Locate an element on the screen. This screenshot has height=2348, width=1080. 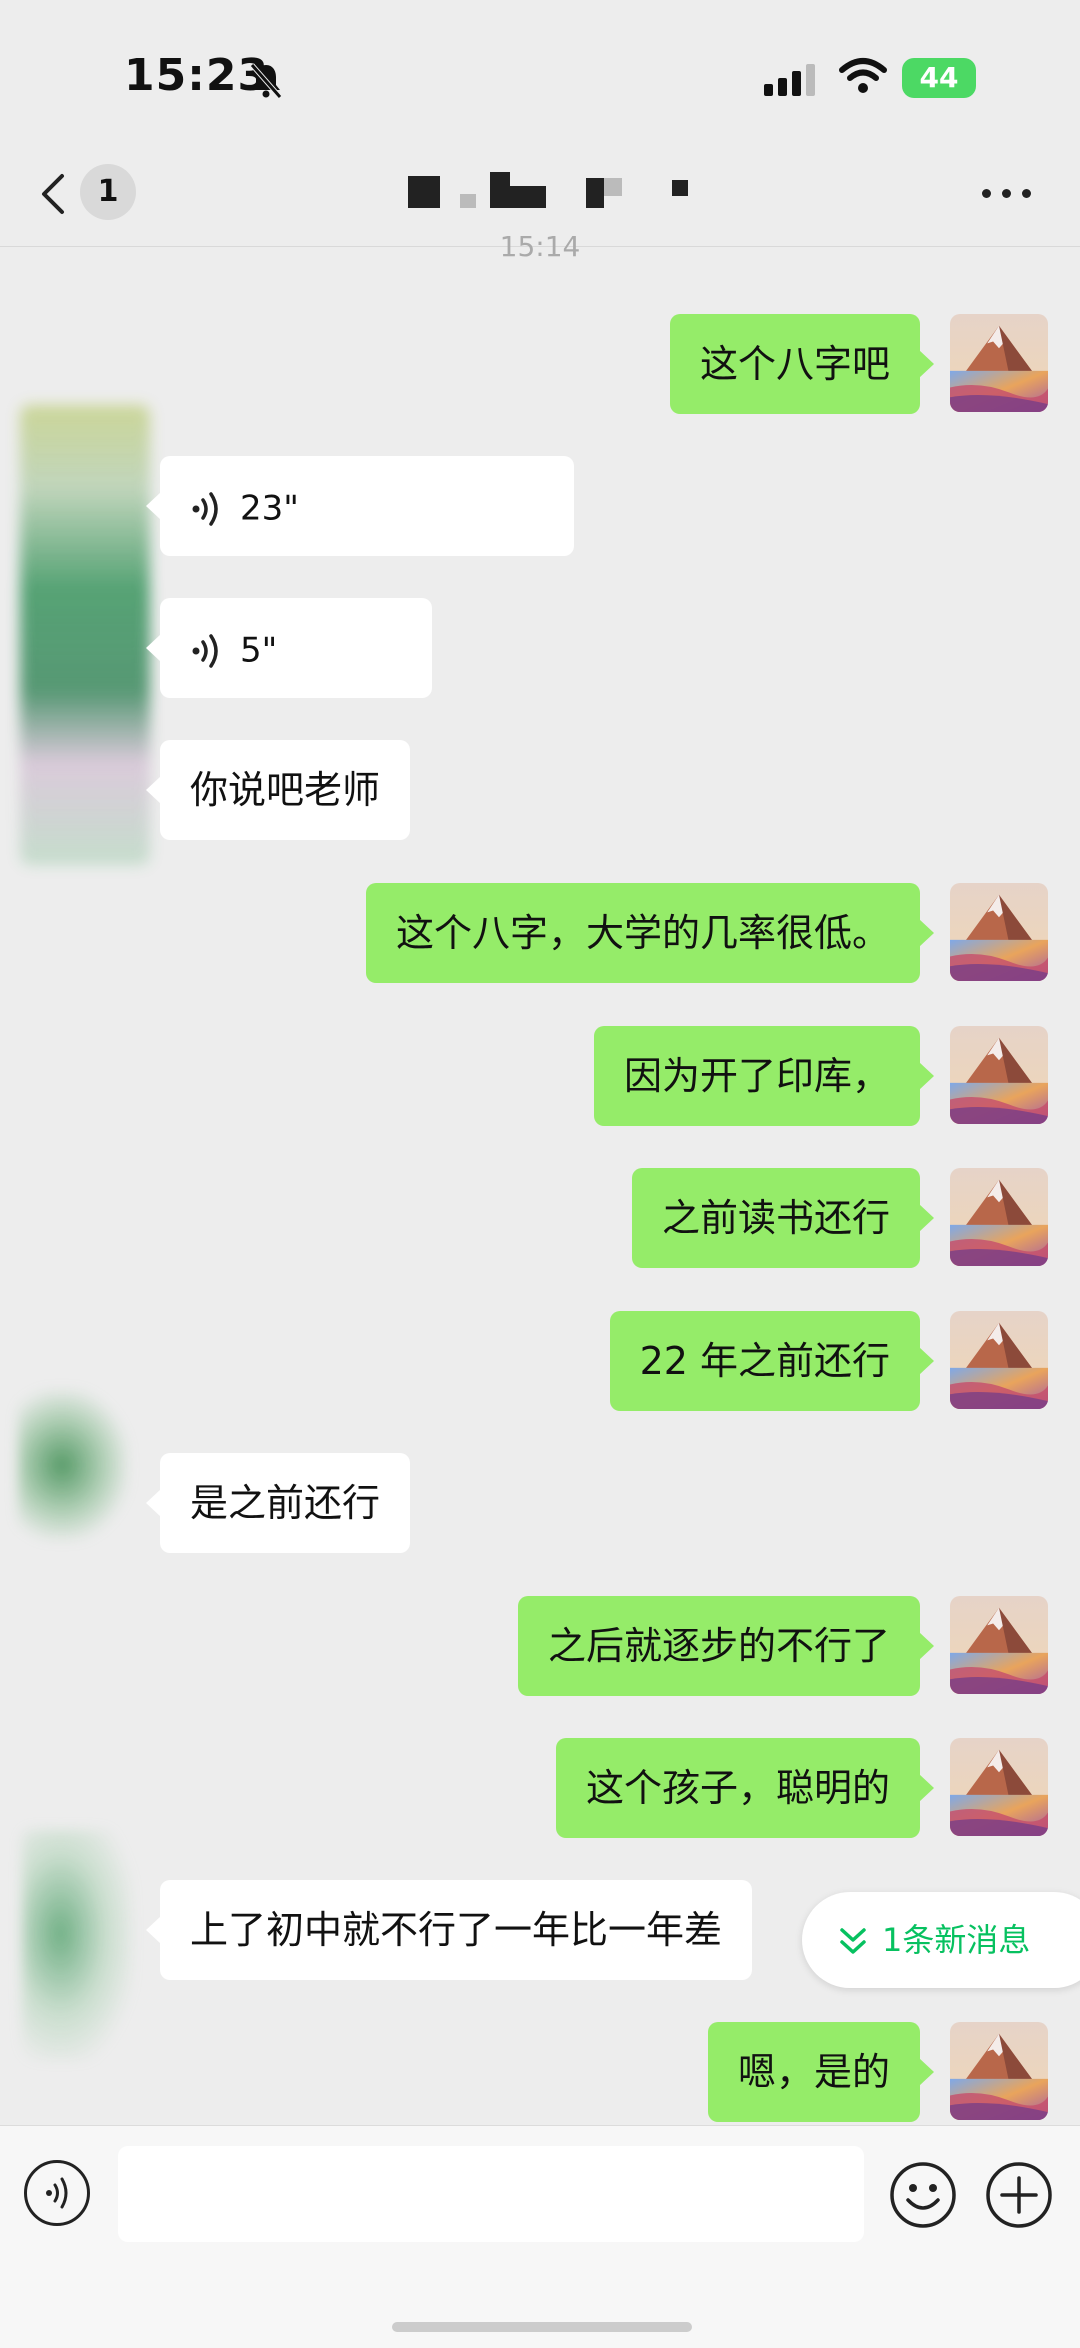
sent-message: 嗯，是的 is located at coordinates (821, 2072).